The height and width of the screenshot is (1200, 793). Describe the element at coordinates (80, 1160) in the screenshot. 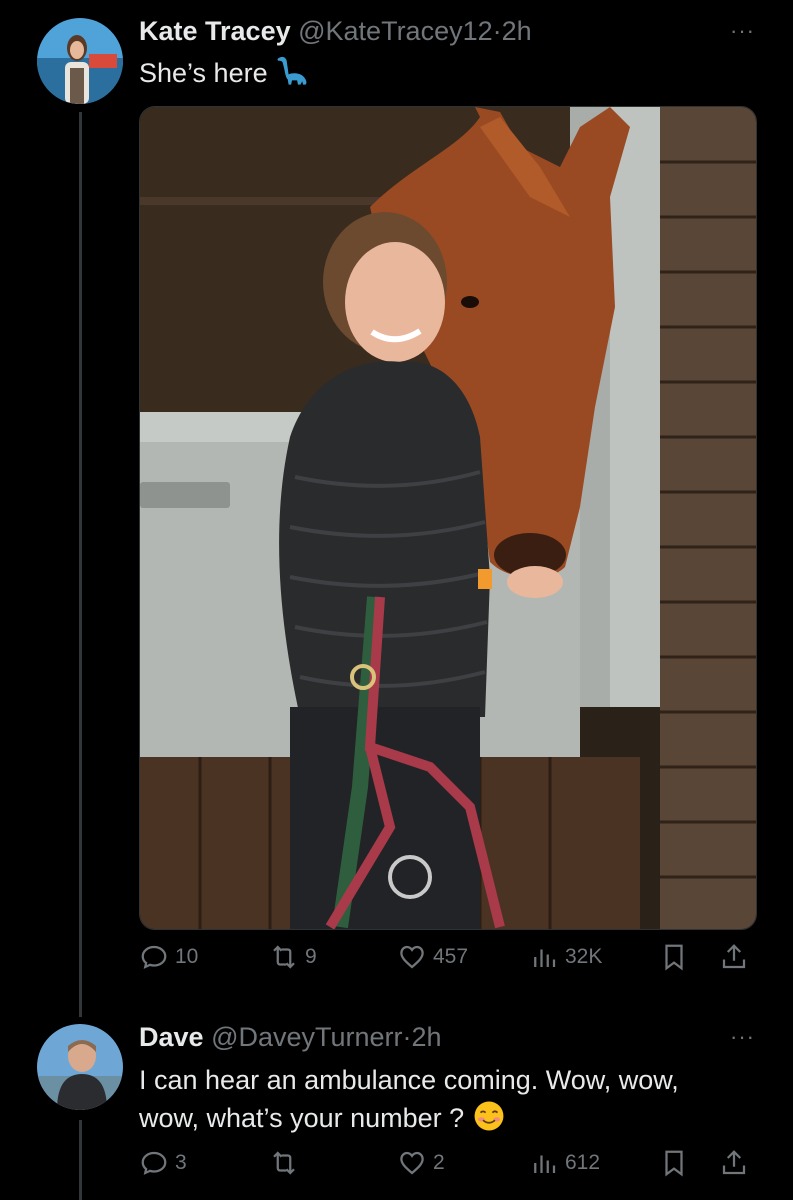

I see `thread-line-reply` at that location.